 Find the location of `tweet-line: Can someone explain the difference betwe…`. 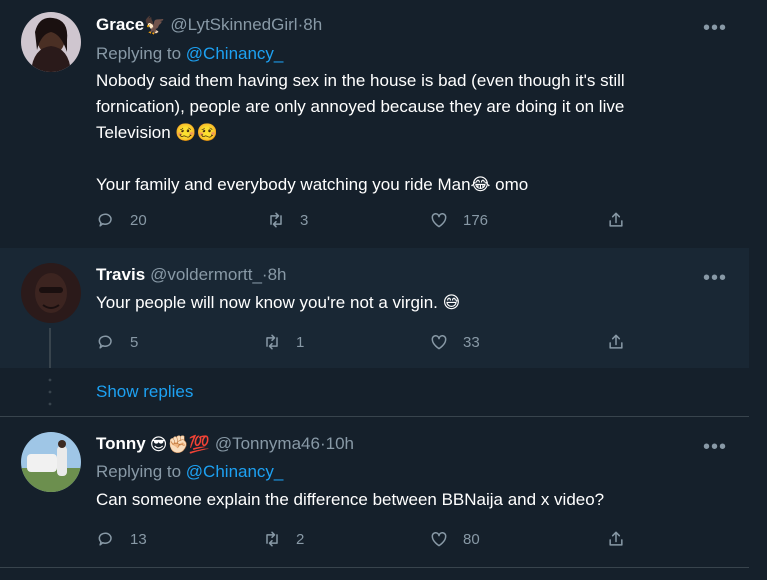

tweet-line: Can someone explain the difference betwe… is located at coordinates (350, 499).